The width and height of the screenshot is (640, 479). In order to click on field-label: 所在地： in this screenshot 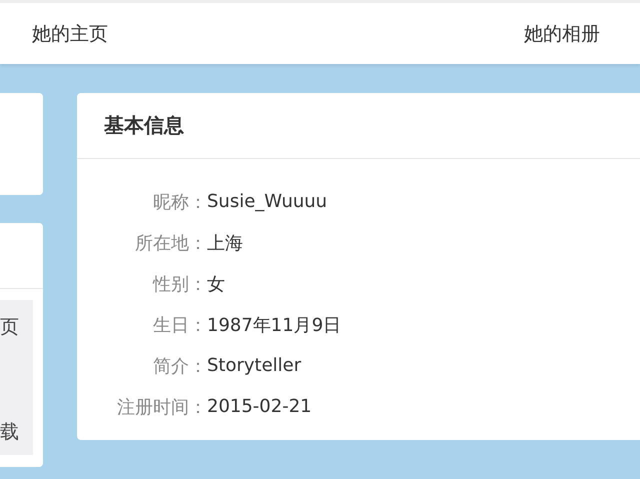, I will do `click(170, 243)`.